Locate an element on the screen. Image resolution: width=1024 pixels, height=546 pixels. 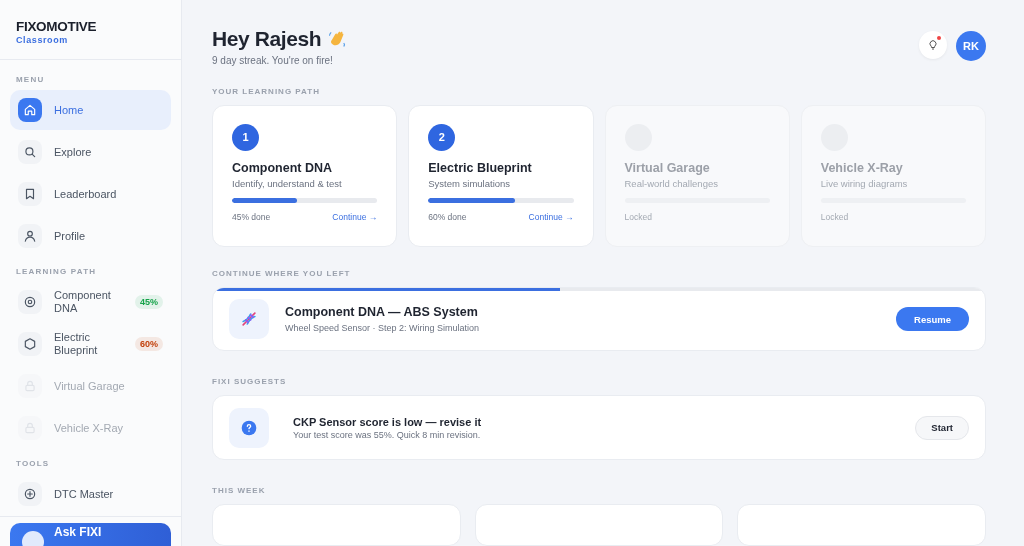
sidebar-item: DTC Master is located at coordinates (90, 494).